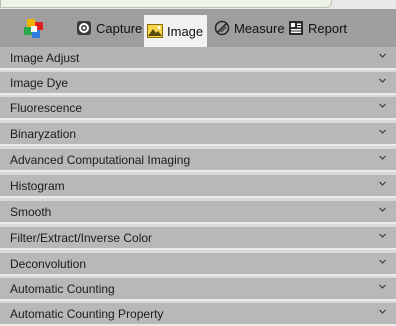 Image resolution: width=396 pixels, height=326 pixels. Describe the element at coordinates (198, 264) in the screenshot. I see `panel-deconvolution: Deconvolution` at that location.